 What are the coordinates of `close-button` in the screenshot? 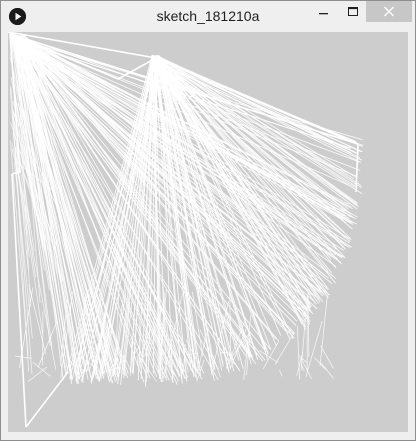 It's located at (389, 11).